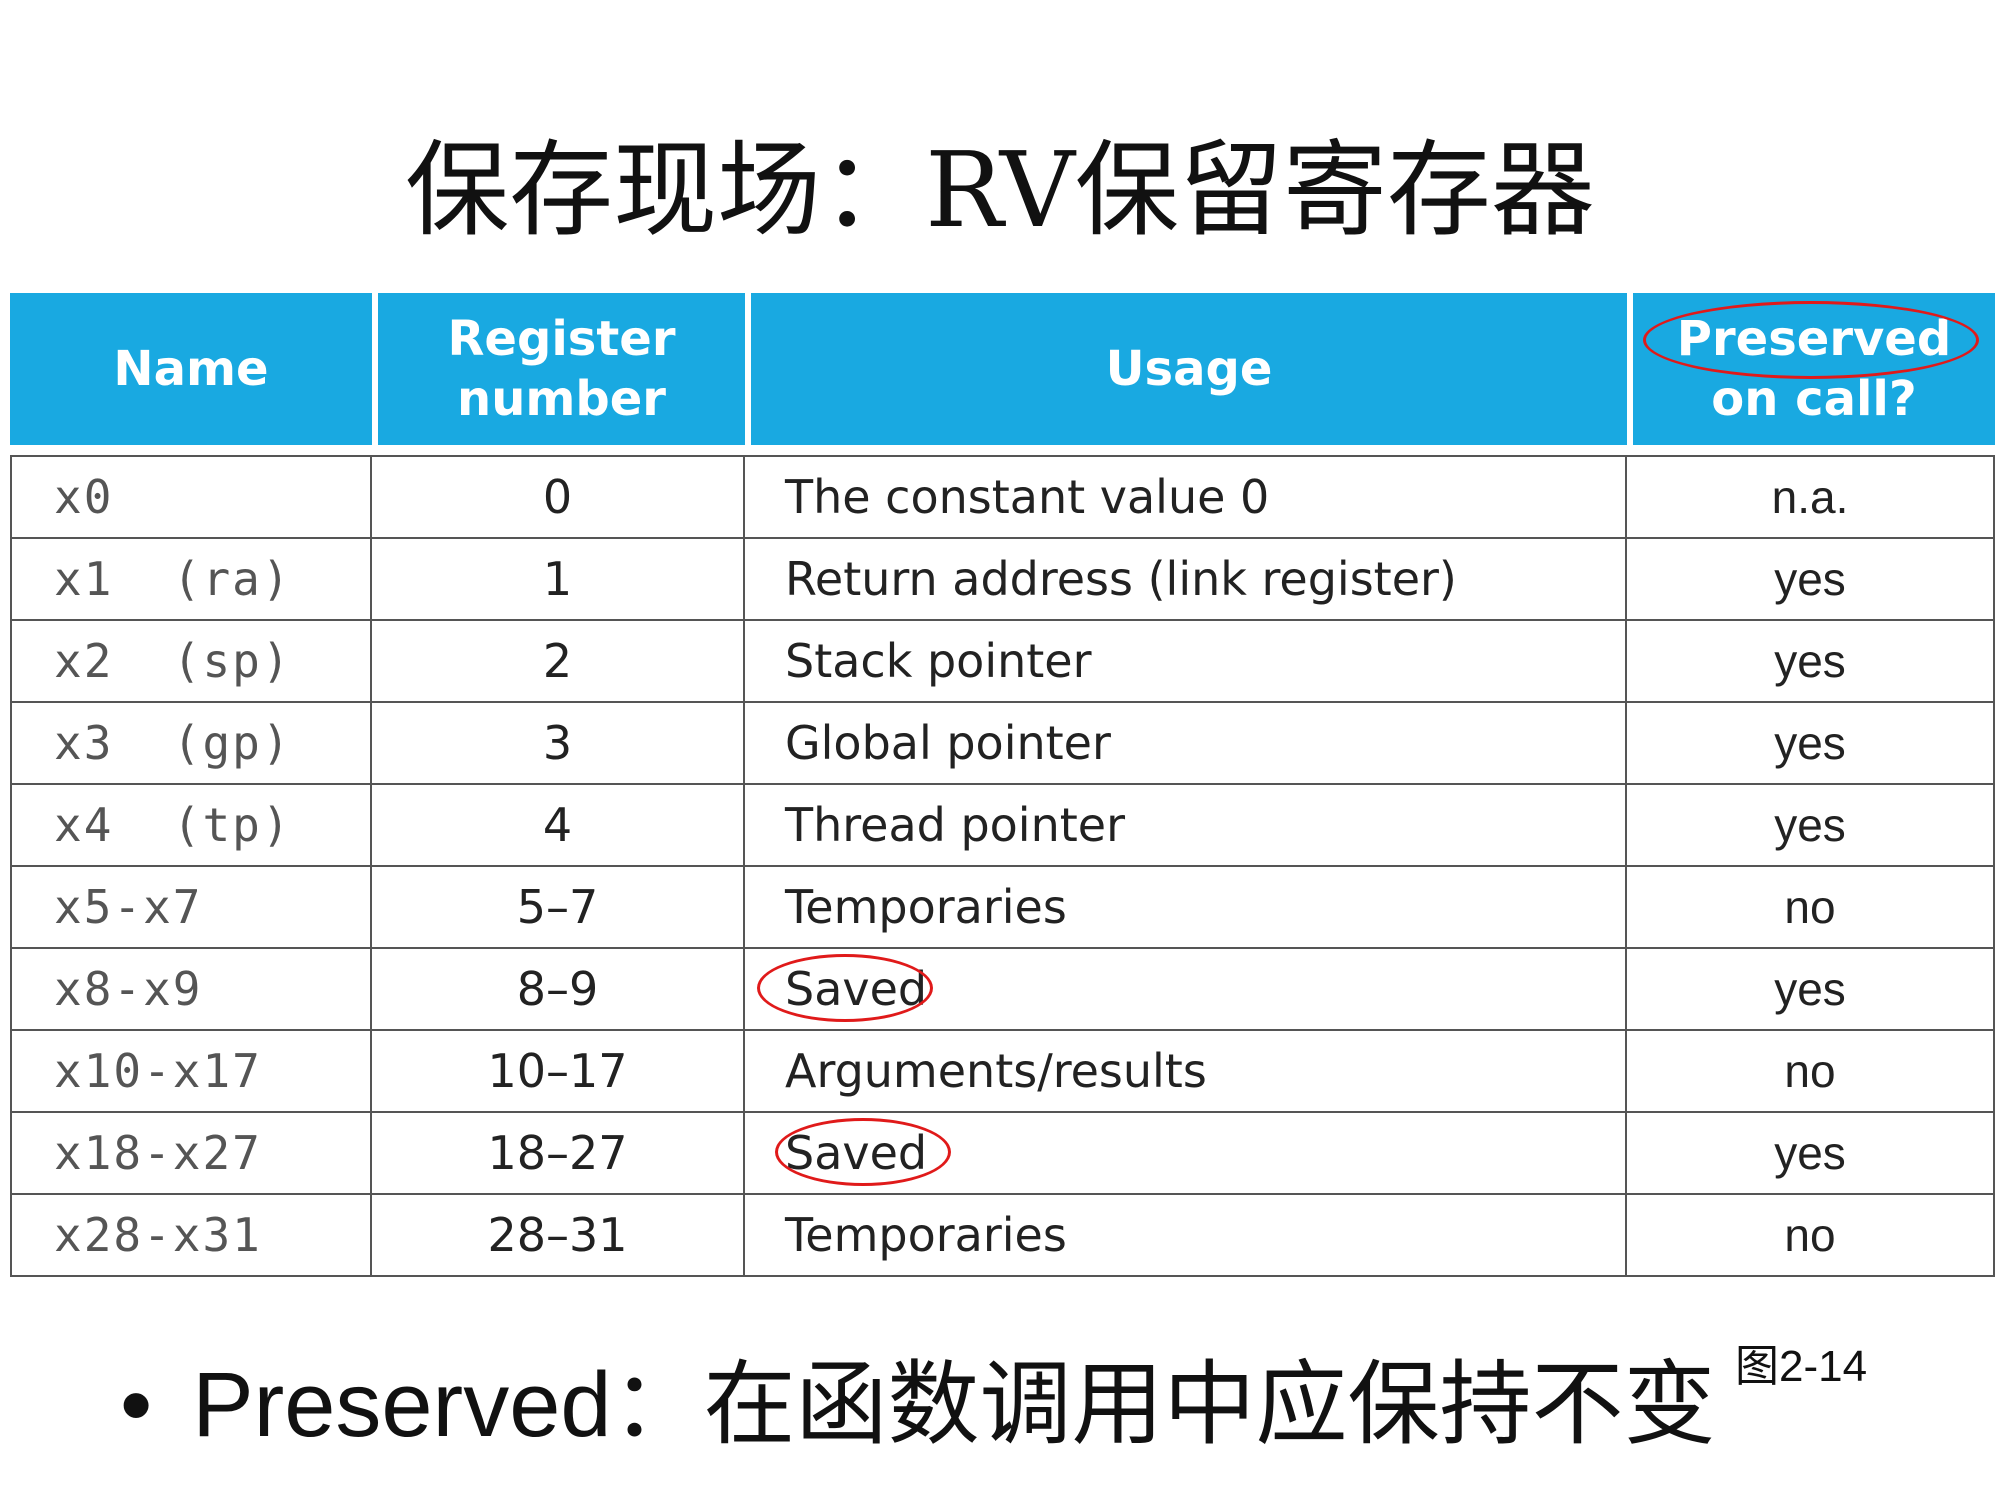  Describe the element at coordinates (191, 744) in the screenshot. I see `cell-name: x3 (gp)` at that location.